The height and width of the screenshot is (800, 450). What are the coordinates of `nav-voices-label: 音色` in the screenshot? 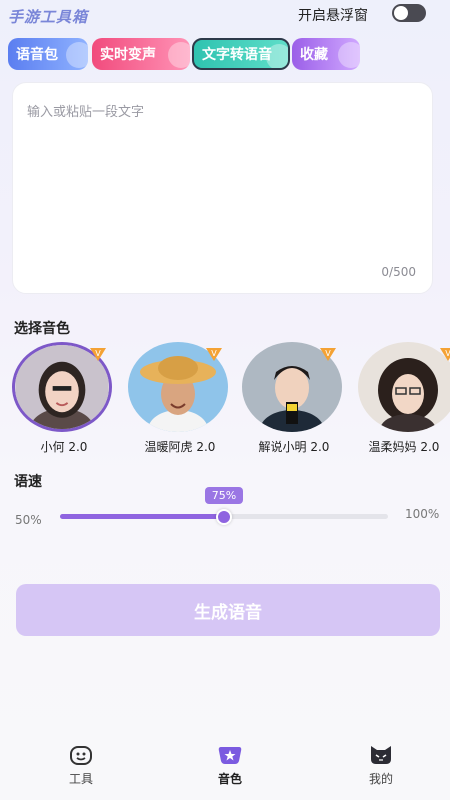 It's located at (229, 779).